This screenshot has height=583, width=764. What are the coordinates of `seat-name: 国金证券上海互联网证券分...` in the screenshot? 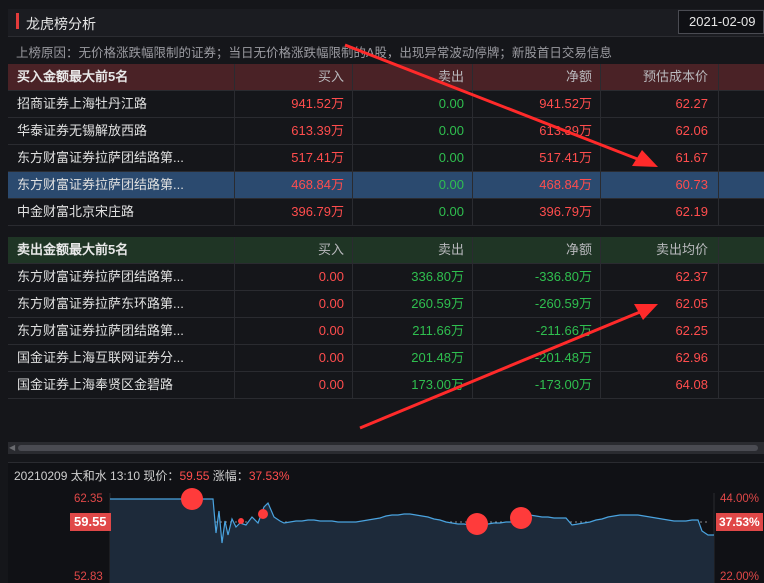 It's located at (100, 357).